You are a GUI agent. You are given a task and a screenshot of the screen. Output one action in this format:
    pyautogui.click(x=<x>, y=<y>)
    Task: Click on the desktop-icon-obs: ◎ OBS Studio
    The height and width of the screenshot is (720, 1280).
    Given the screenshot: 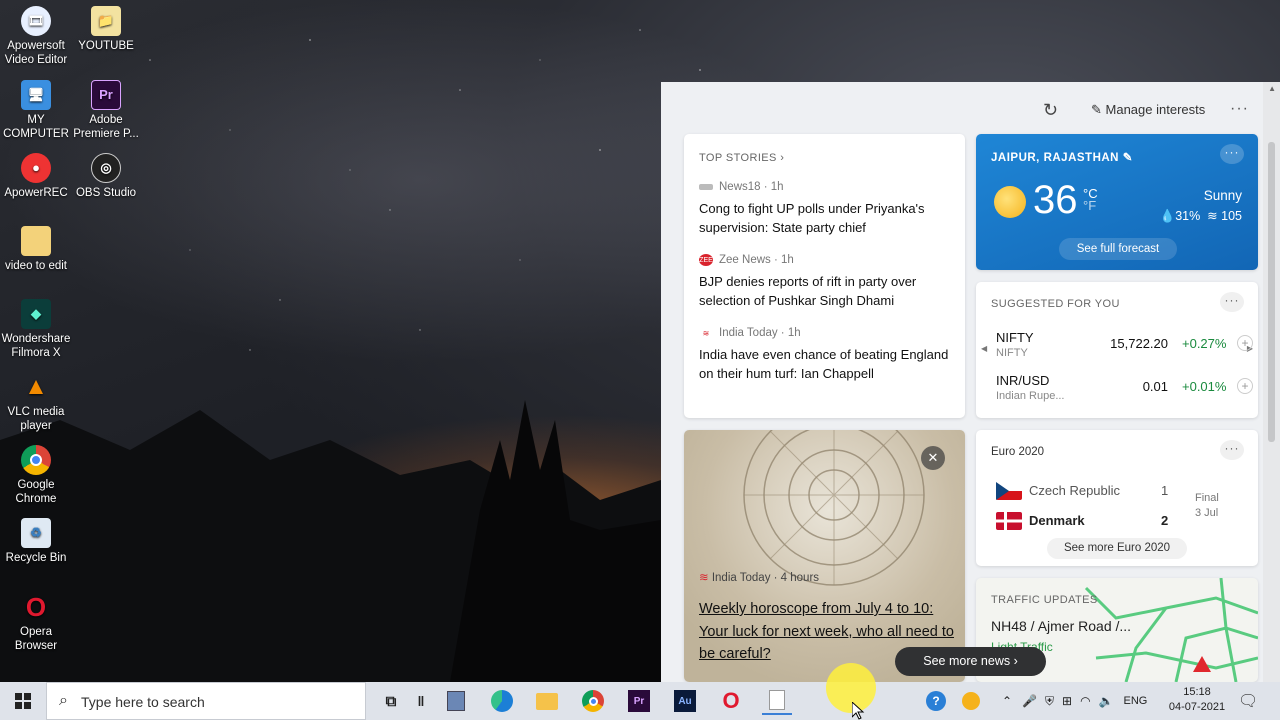 What is the action you would take?
    pyautogui.click(x=106, y=176)
    